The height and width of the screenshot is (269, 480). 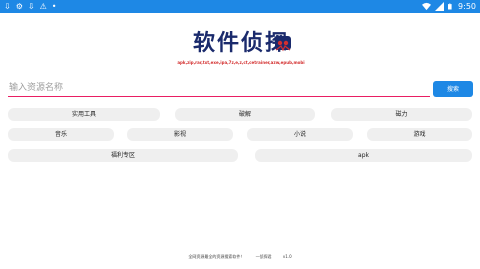 I want to click on wifi-icon, so click(x=427, y=6).